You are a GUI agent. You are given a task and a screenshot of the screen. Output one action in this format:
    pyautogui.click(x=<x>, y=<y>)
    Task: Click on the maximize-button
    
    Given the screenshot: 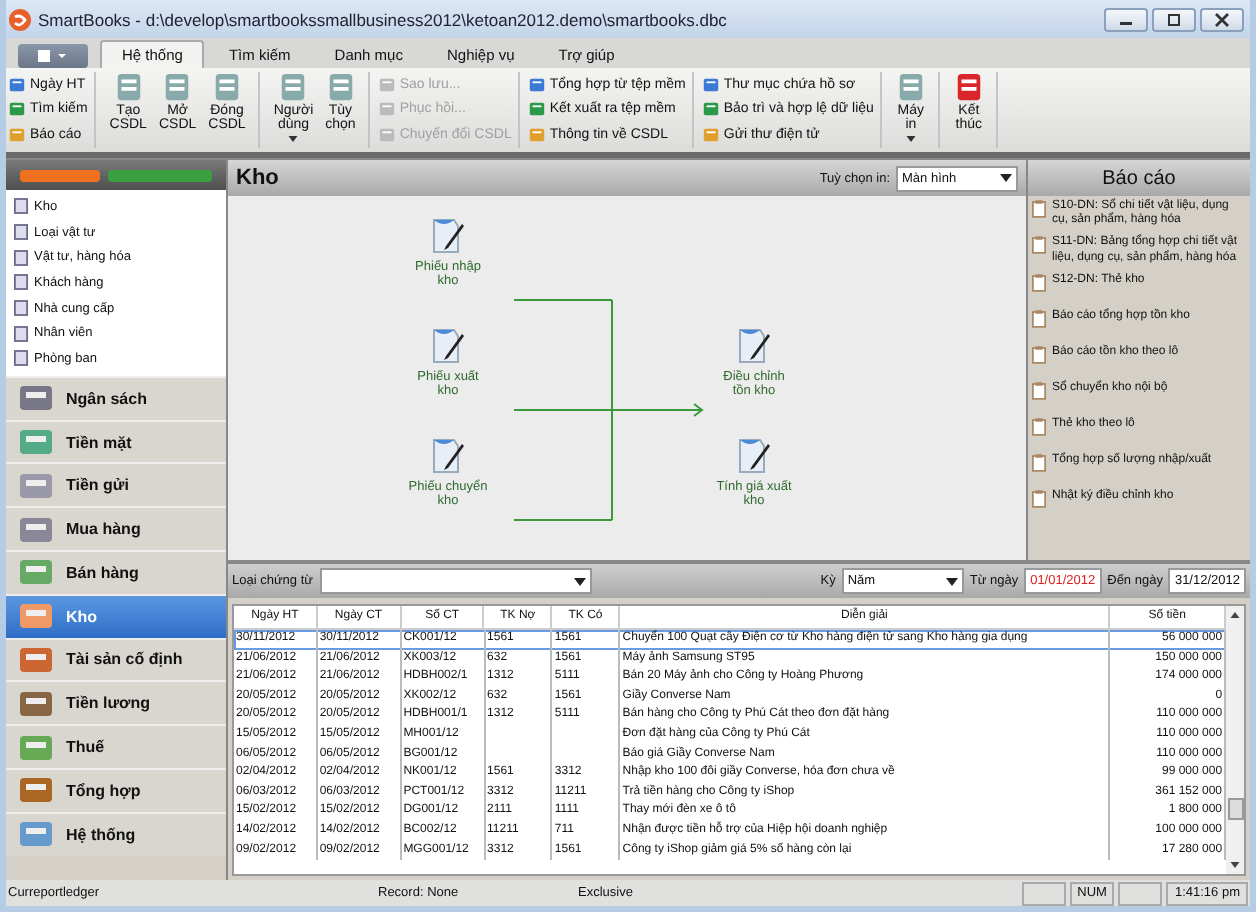 What is the action you would take?
    pyautogui.click(x=1174, y=19)
    